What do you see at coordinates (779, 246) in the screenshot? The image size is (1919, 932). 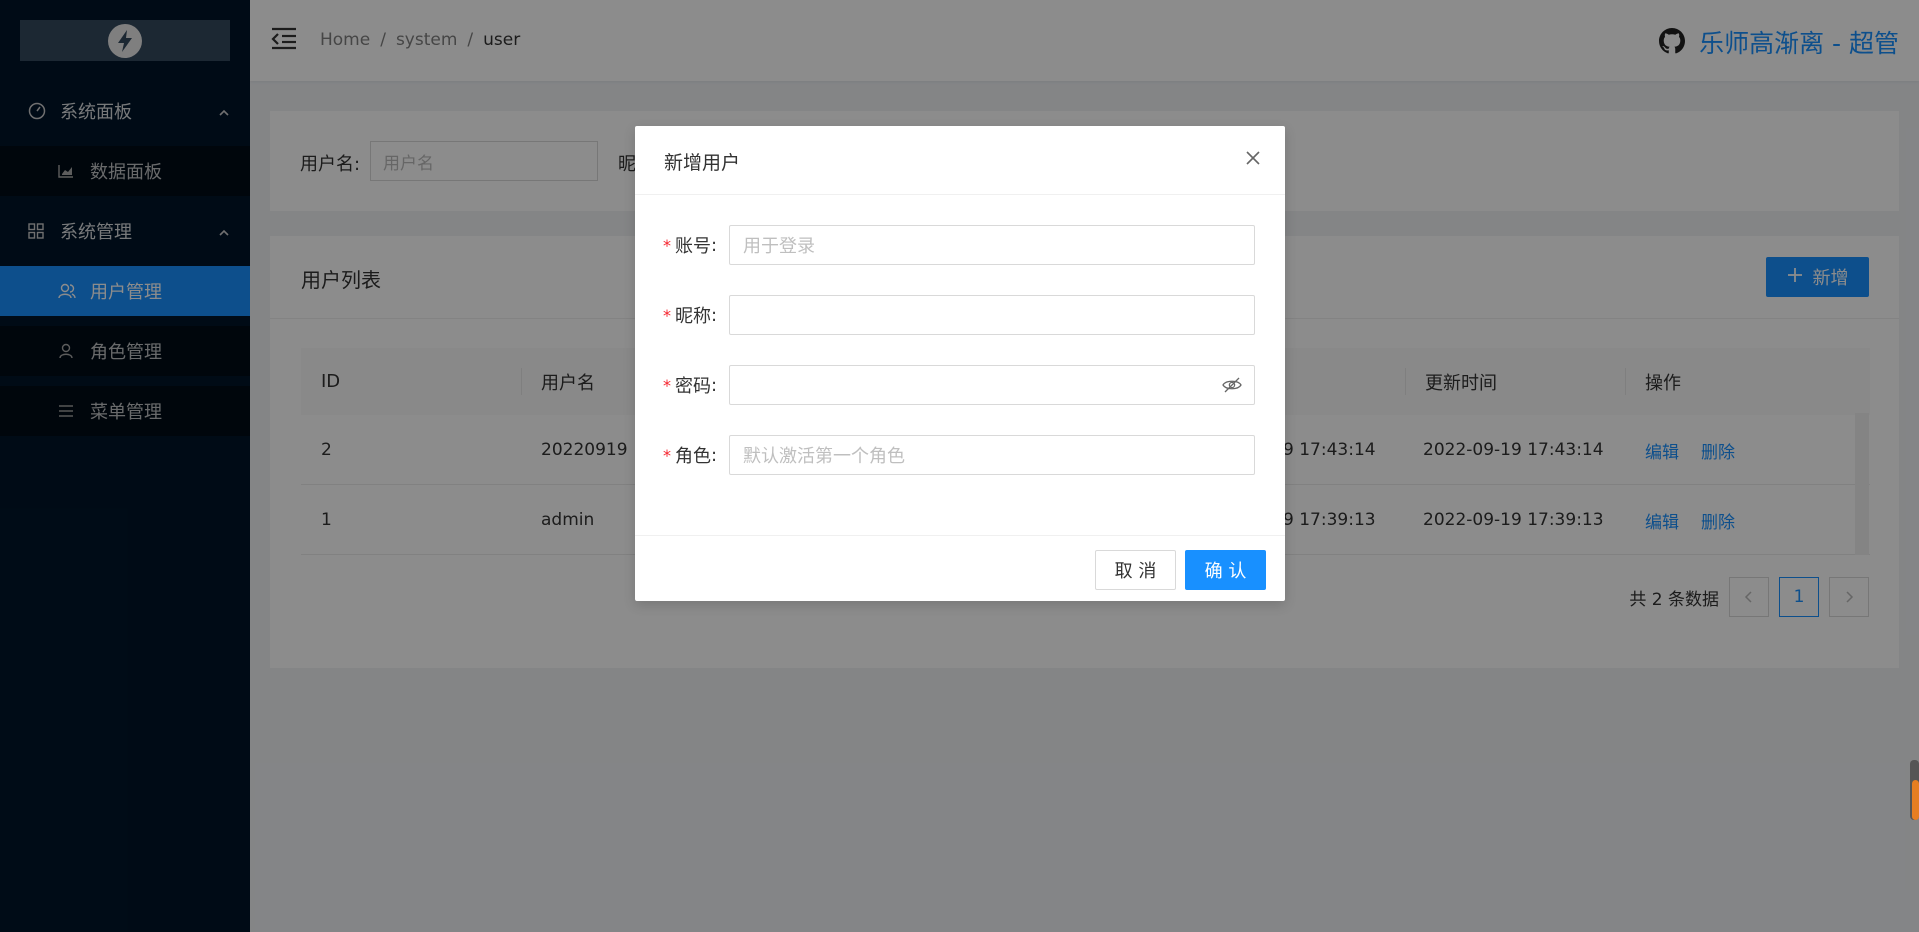 I see `placeholder: 用于登录` at bounding box center [779, 246].